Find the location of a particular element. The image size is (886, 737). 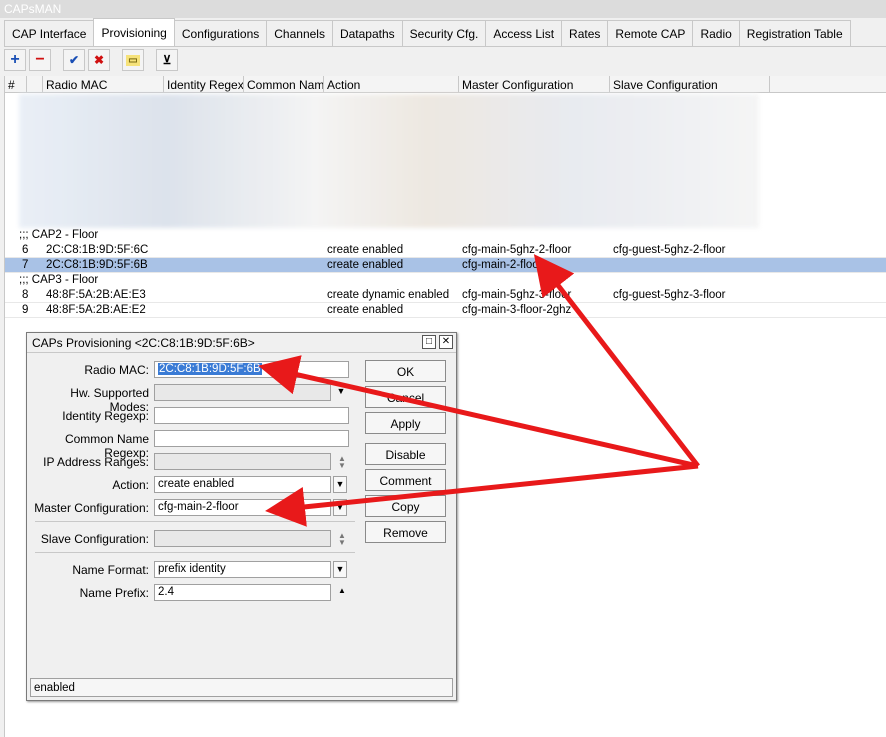

disable-button: Disable is located at coordinates (405, 454).